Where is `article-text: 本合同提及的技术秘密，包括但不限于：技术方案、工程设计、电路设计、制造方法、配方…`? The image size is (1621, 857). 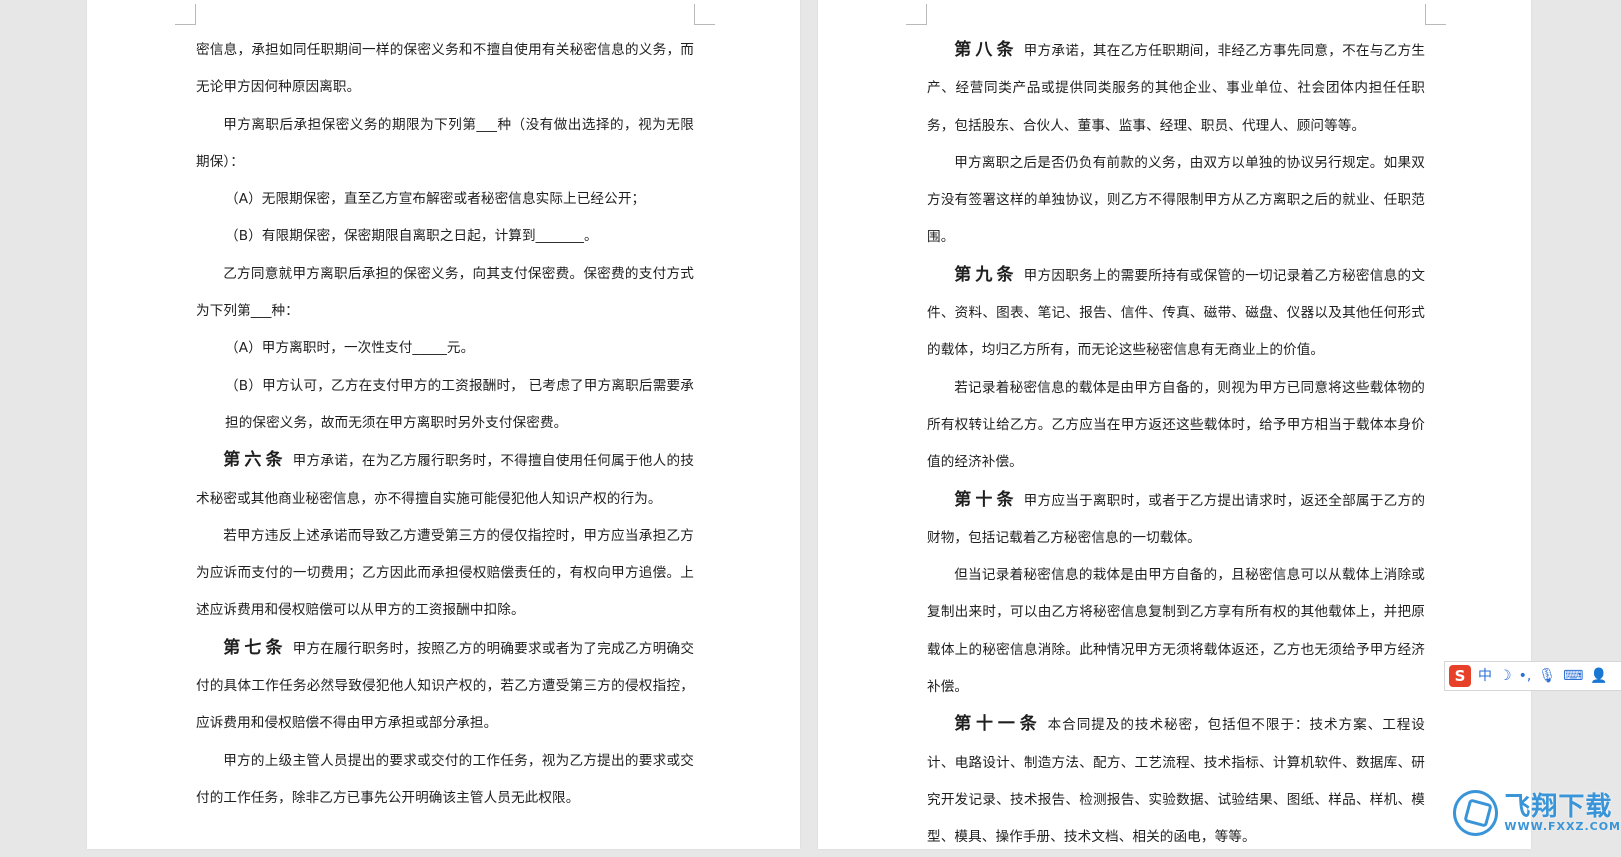 article-text: 本合同提及的技术秘密，包括但不限于：技术方案、工程设计、电路设计、制造方法、配方… is located at coordinates (1176, 781).